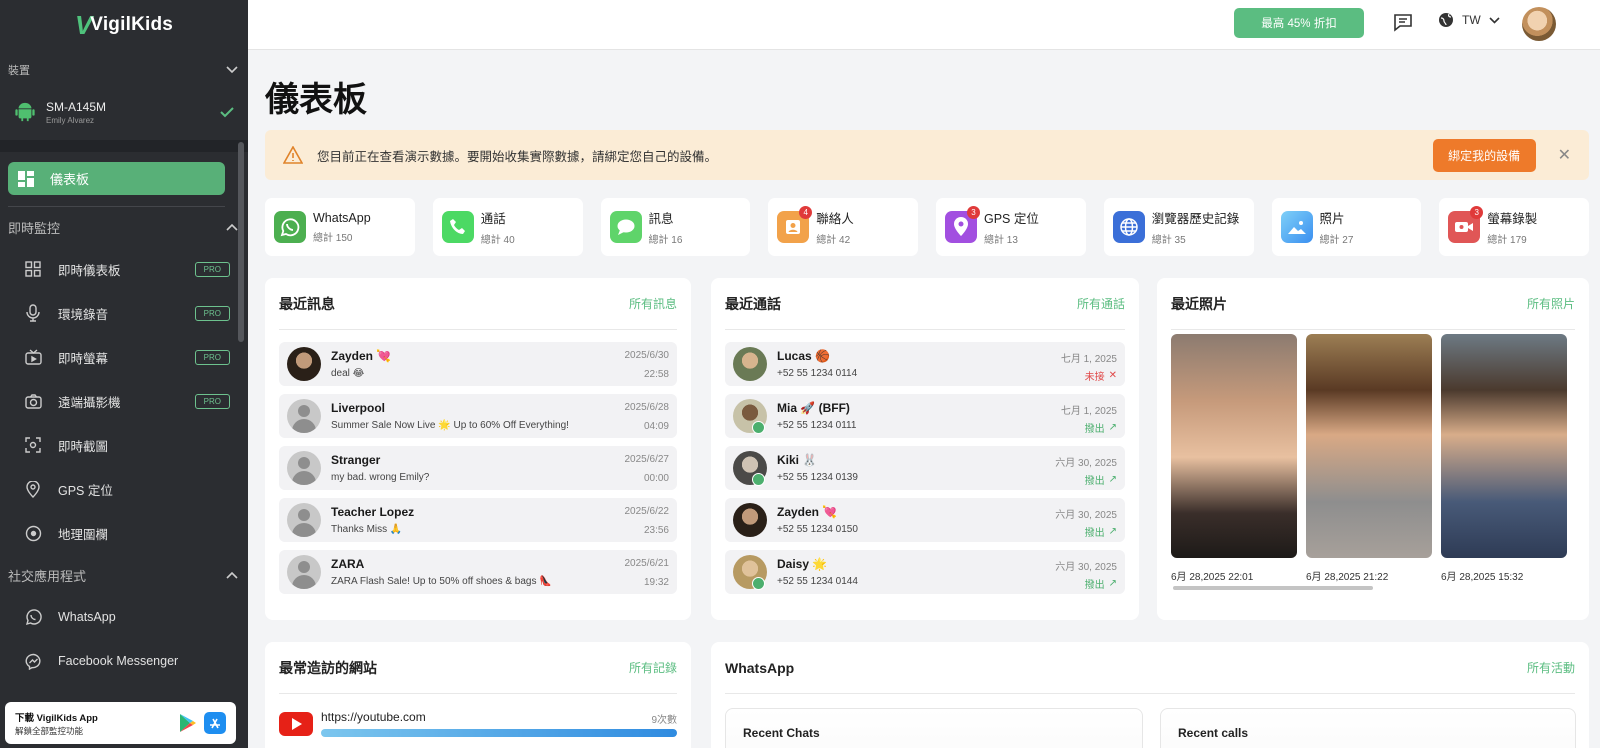 The width and height of the screenshot is (1600, 748). Describe the element at coordinates (124, 313) in the screenshot. I see `sidebar-item-ambient-recording: 環境錄音 PRO` at that location.